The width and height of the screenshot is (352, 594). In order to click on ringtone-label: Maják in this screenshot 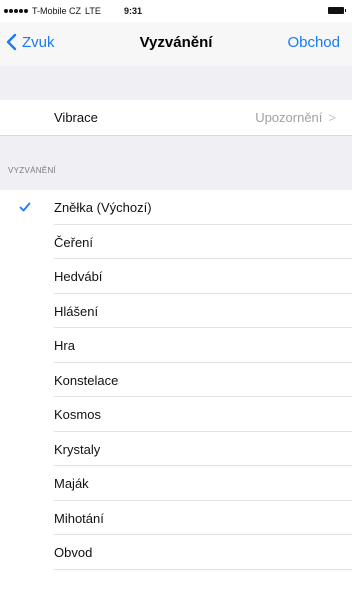, I will do `click(71, 483)`.